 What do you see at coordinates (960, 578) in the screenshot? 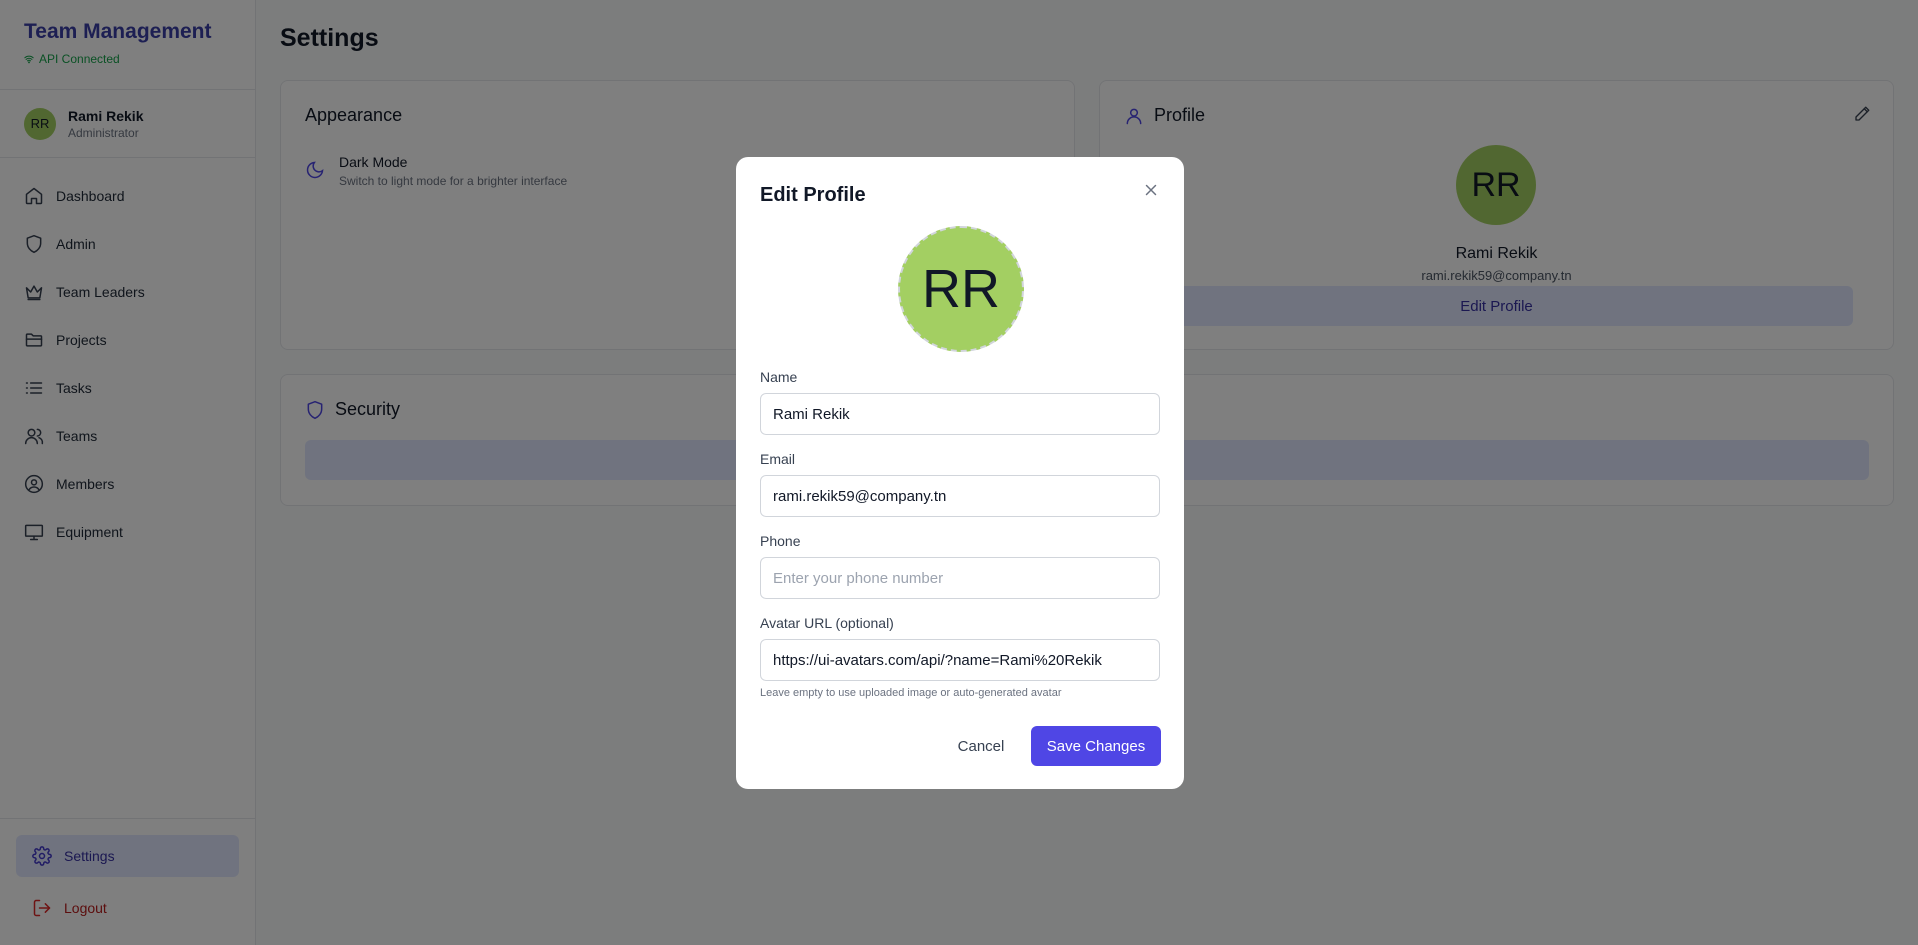
I see `phone-field` at bounding box center [960, 578].